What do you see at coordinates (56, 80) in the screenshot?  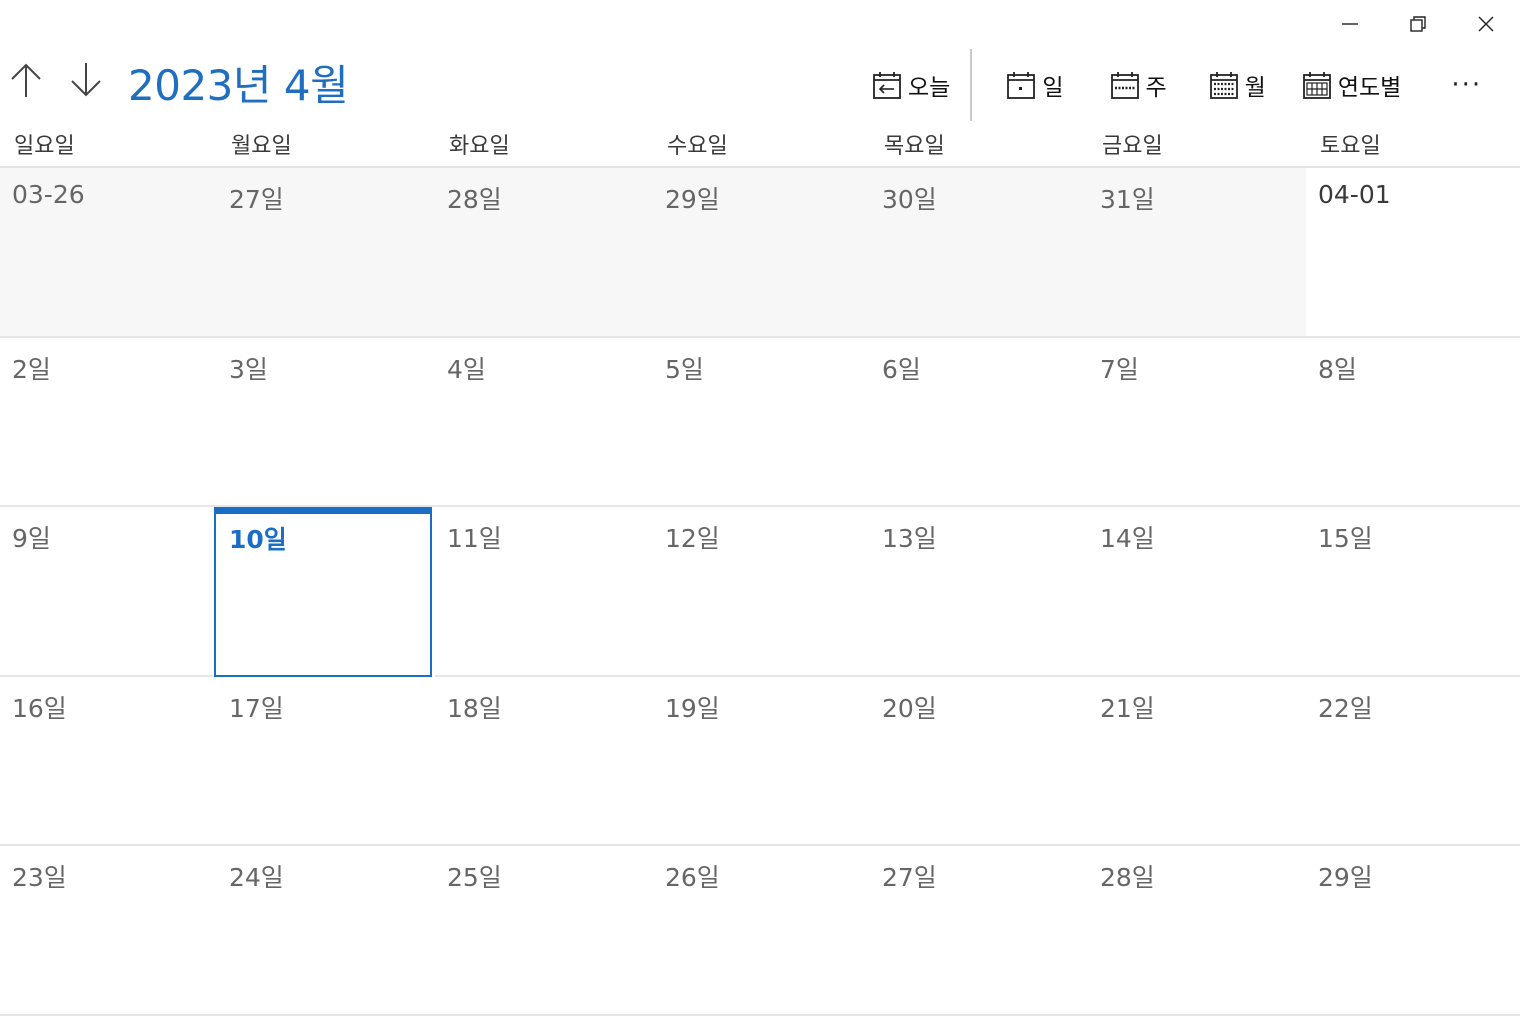 I see `month-navigation` at bounding box center [56, 80].